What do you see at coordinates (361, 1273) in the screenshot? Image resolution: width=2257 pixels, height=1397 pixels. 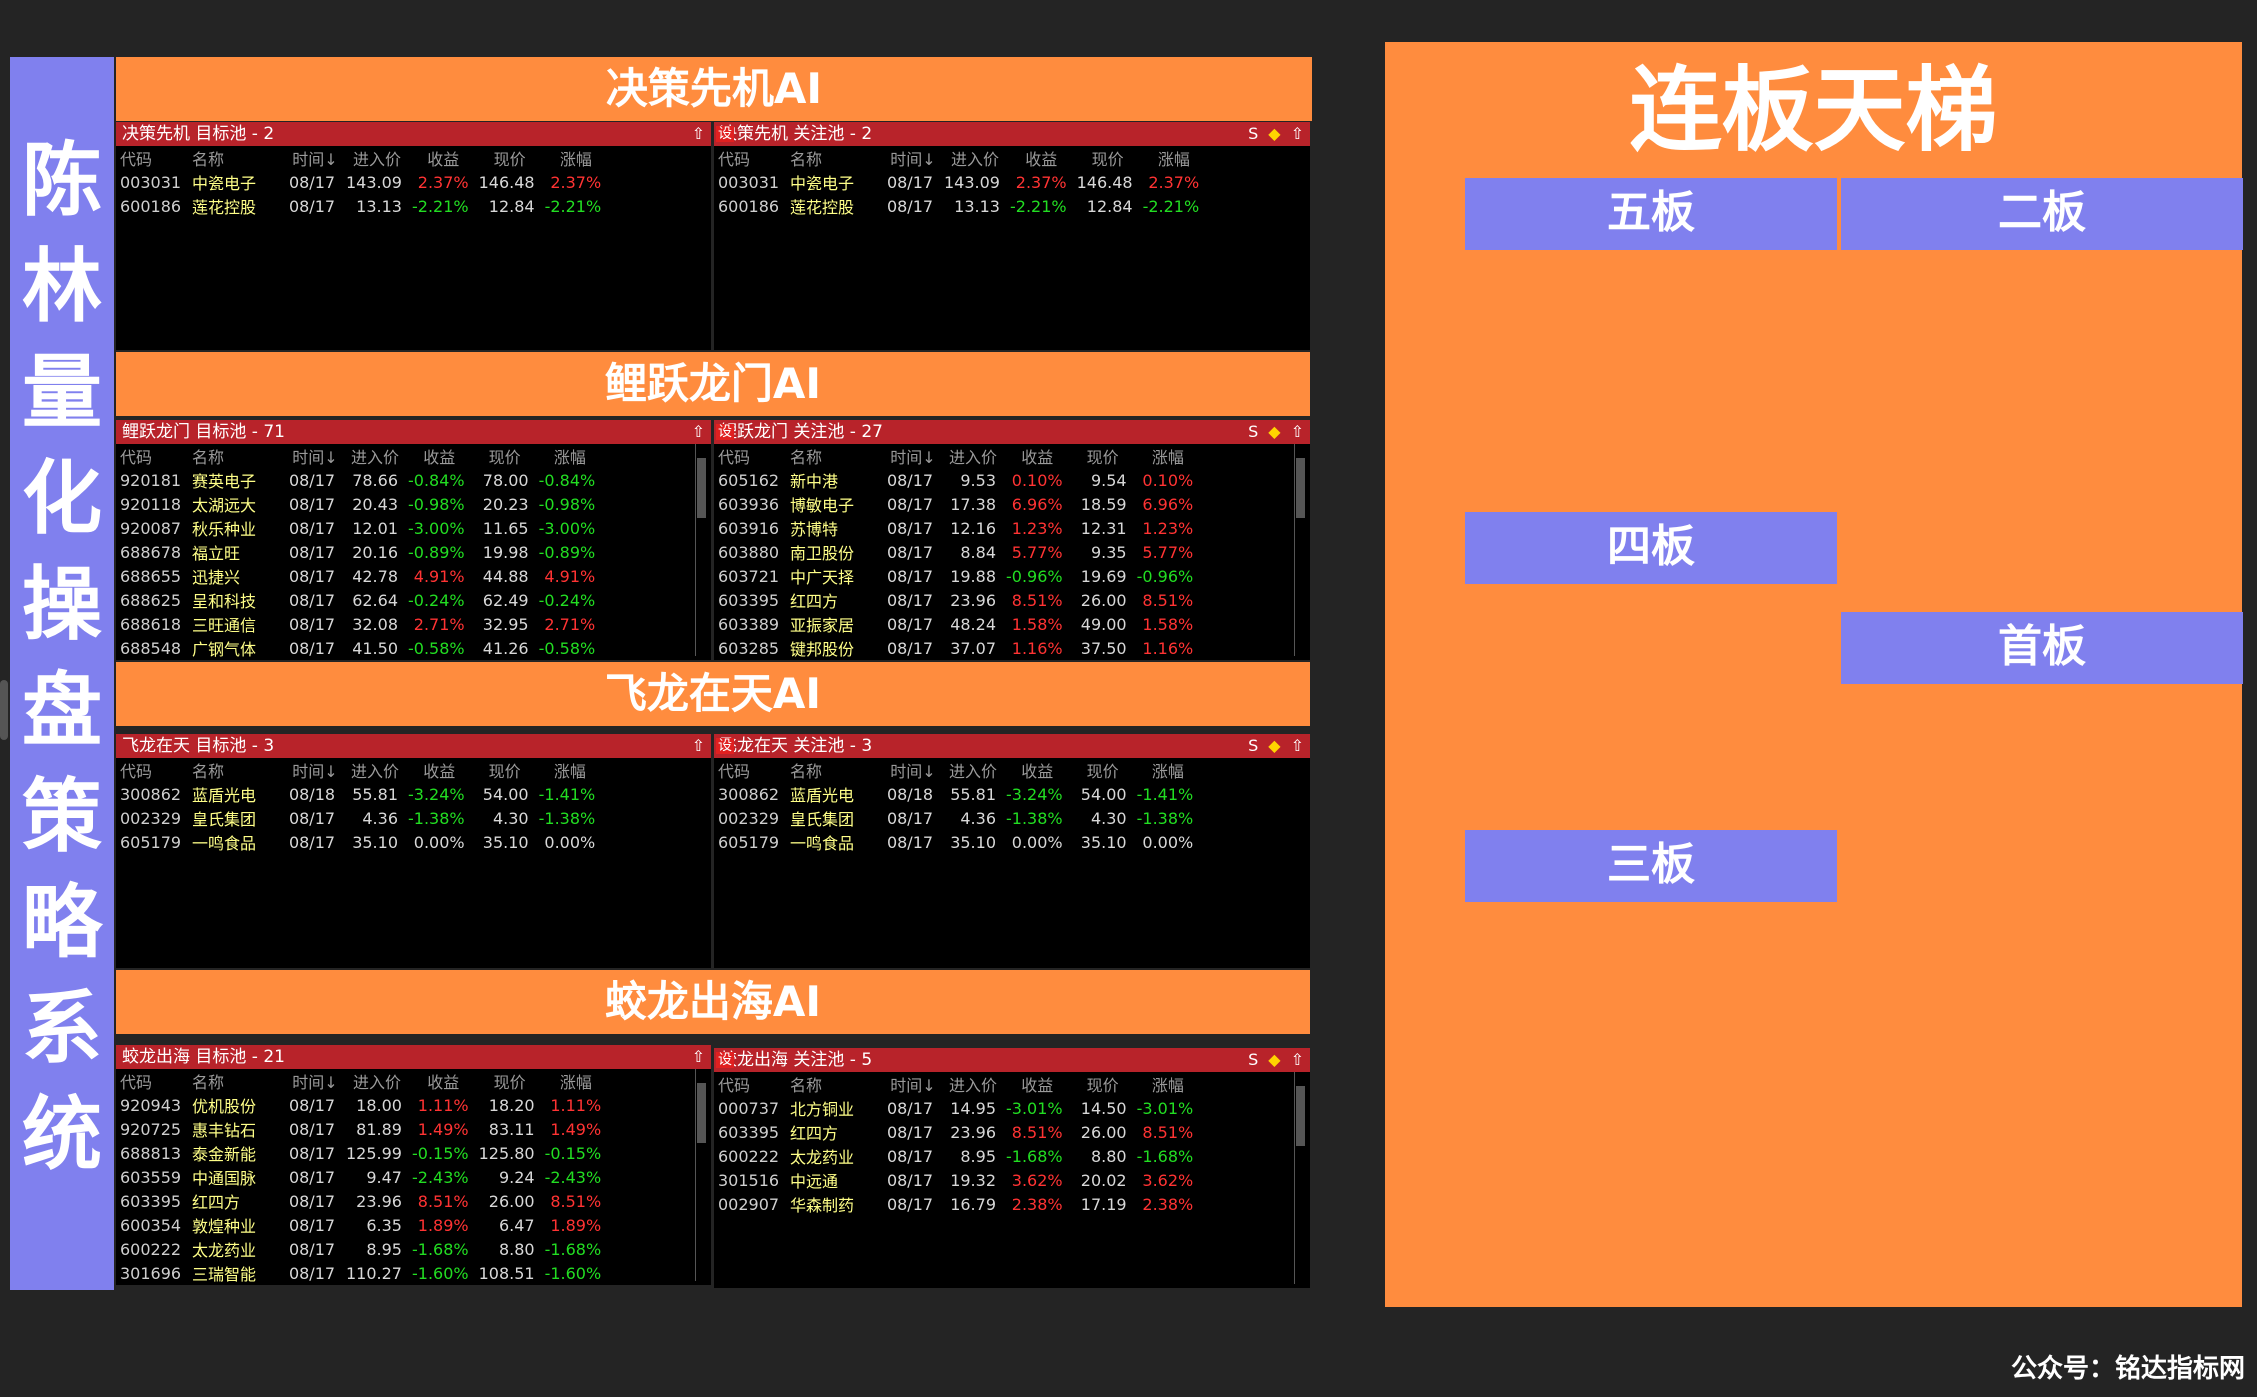 I see `table-row: 301696 三瑞智能 08/17 110.27 -1.60% 108.51 -1.60%` at bounding box center [361, 1273].